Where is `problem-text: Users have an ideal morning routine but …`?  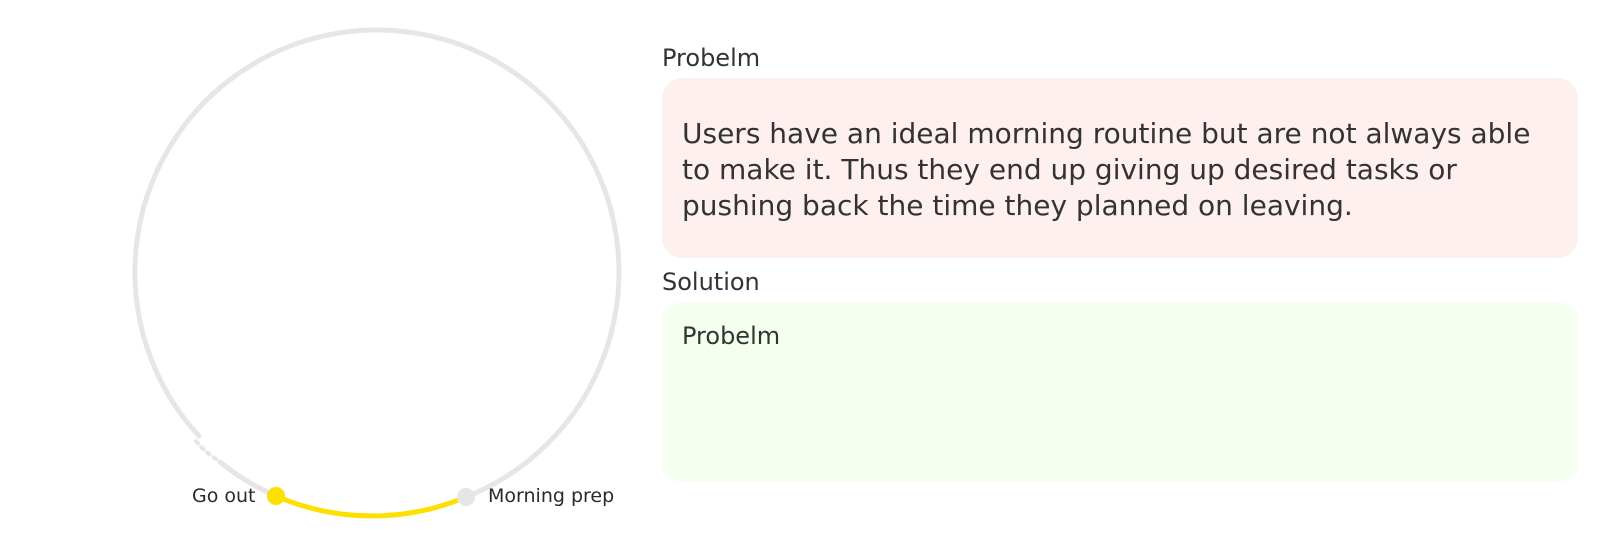 problem-text: Users have an ideal morning routine but … is located at coordinates (1106, 169).